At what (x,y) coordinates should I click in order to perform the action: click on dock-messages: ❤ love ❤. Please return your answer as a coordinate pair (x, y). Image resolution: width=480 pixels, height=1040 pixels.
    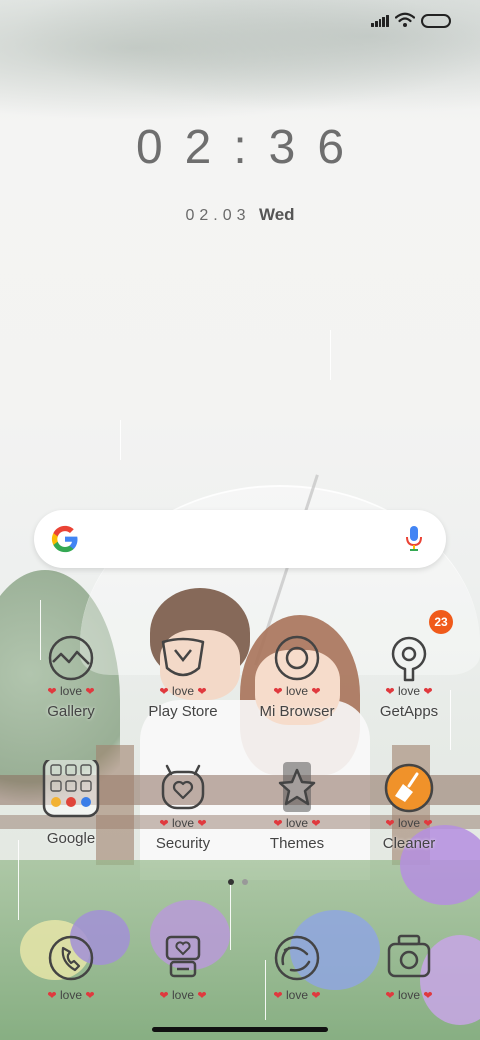
    Looking at the image, I should click on (183, 967).